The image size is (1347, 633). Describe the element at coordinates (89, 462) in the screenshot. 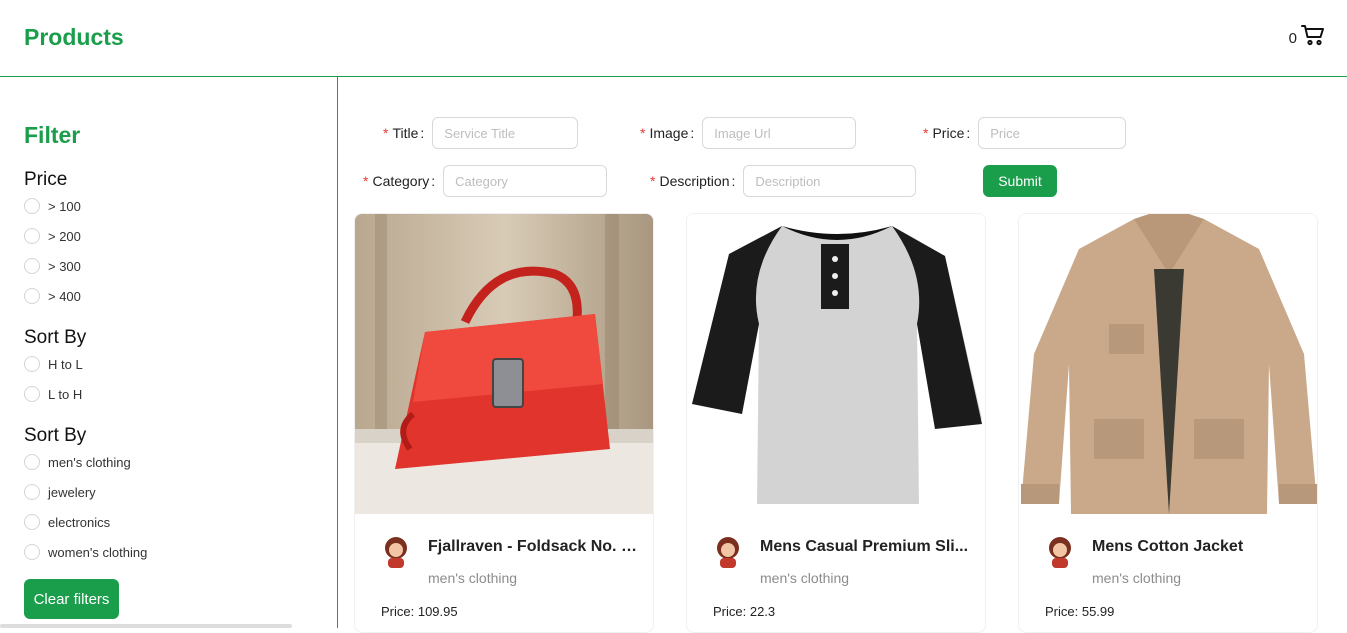

I see `option-label: men's clothing` at that location.